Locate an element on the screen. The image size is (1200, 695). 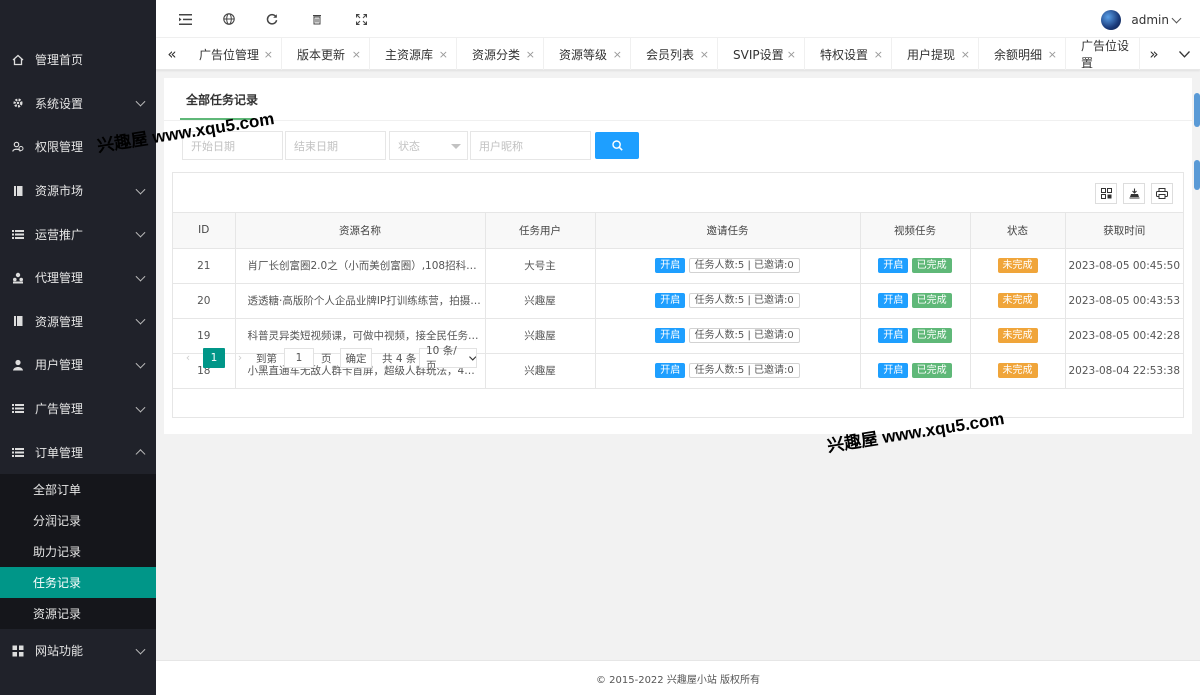
goto-page-input: 1 is located at coordinates (299, 358).